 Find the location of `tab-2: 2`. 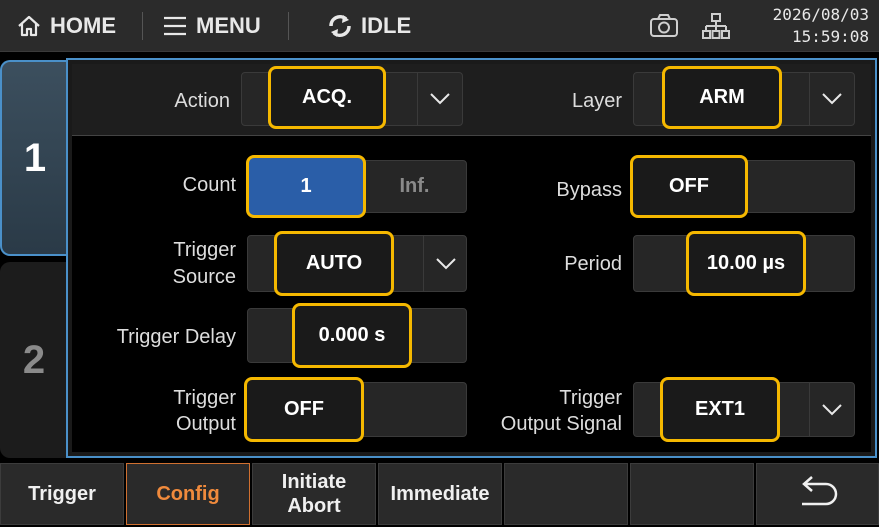

tab-2: 2 is located at coordinates (34, 360).